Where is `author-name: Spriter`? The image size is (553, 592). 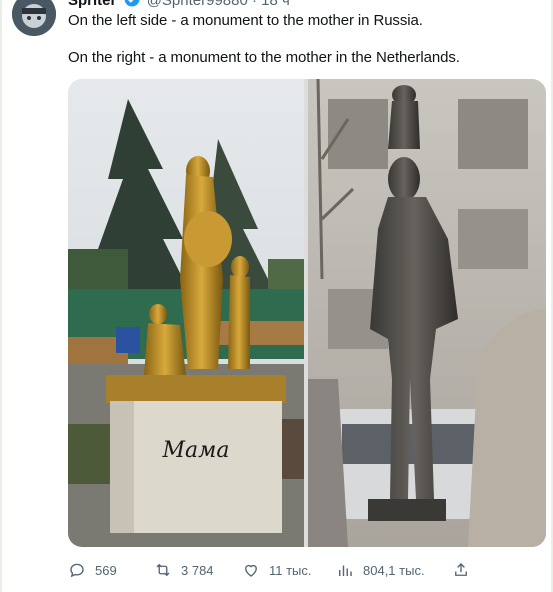
author-name: Spriter is located at coordinates (92, 4).